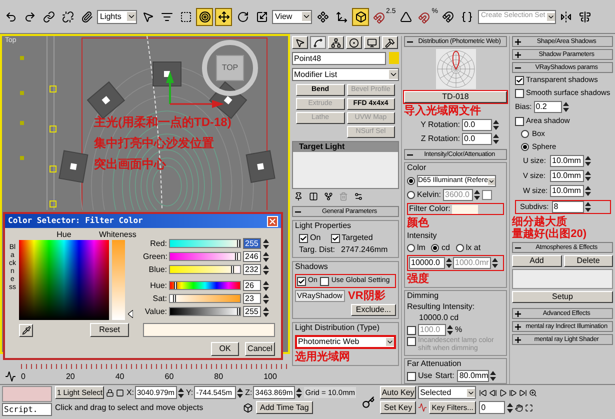 This screenshot has height=419, width=615. Describe the element at coordinates (195, 89) in the screenshot. I see `move-gizmo-icon` at that location.